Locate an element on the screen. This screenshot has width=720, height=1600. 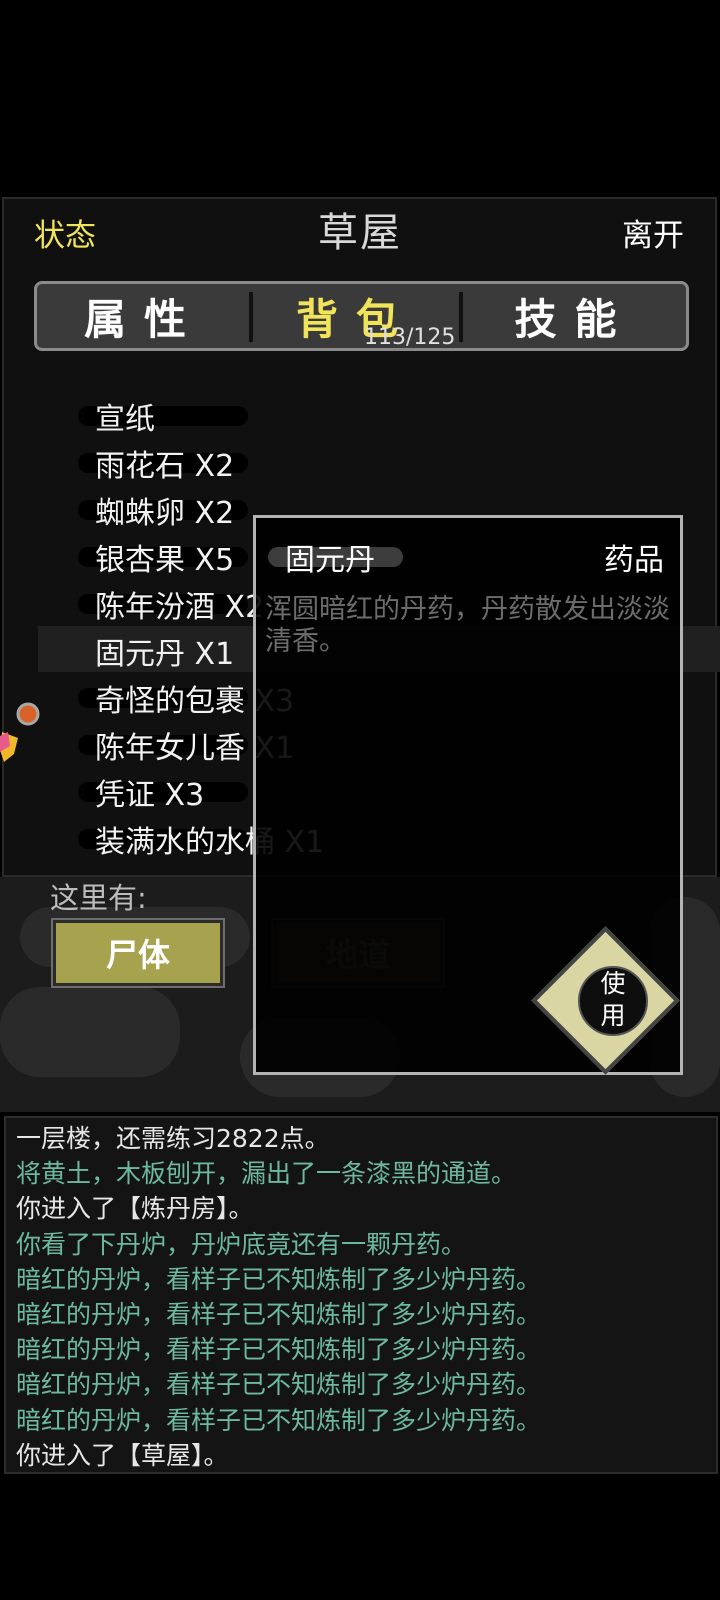
location-title: 草屋 is located at coordinates (360, 233).